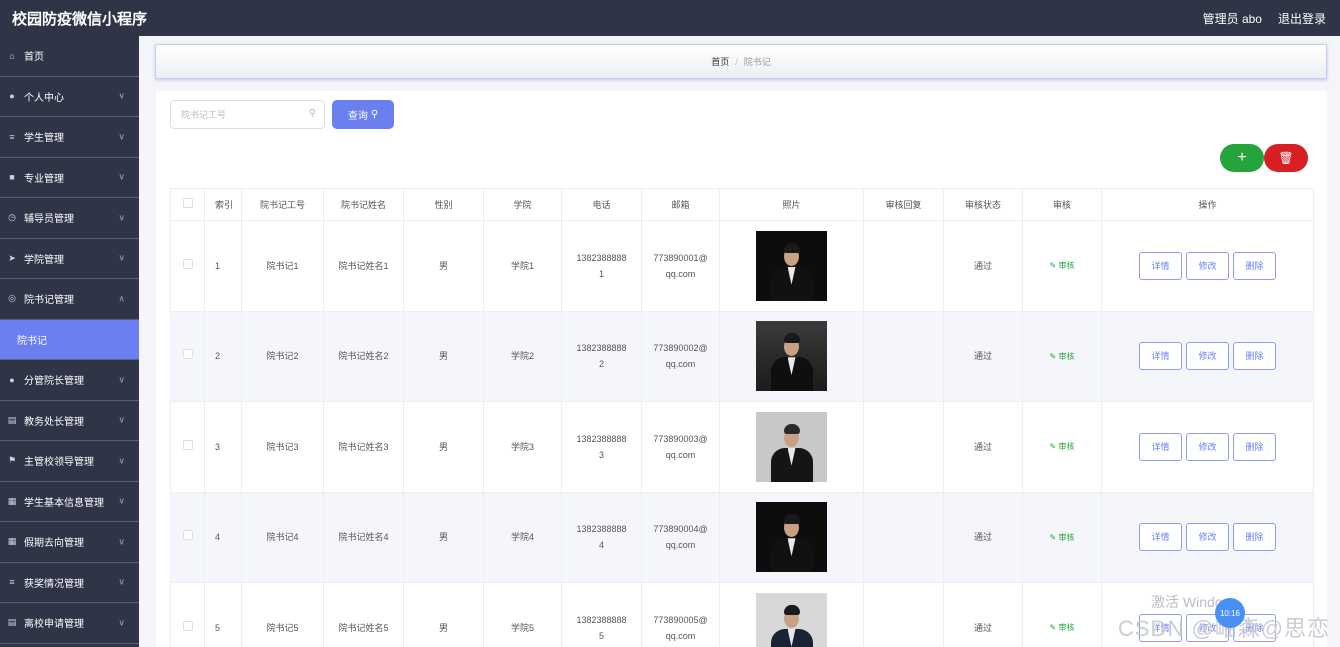 This screenshot has height=647, width=1340. I want to click on breadcrumb-current: 院书记, so click(757, 62).